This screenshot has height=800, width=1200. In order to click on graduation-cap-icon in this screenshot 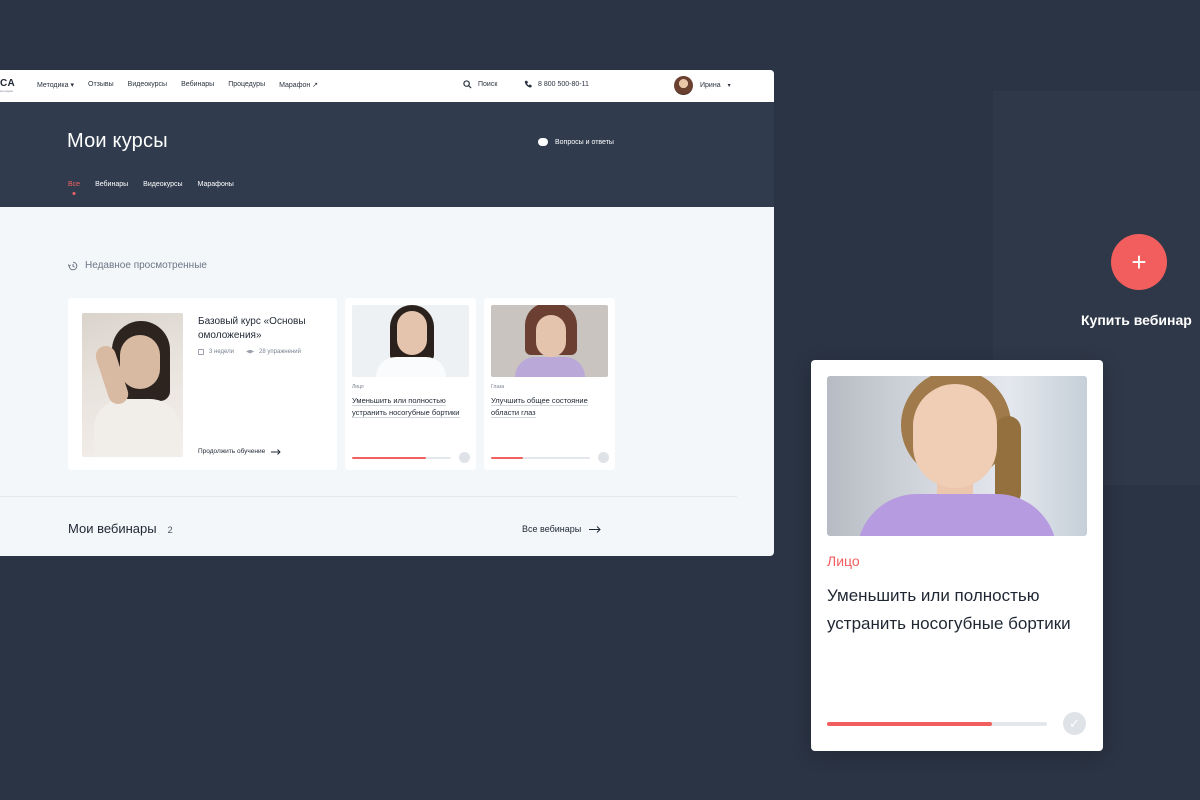, I will do `click(250, 351)`.